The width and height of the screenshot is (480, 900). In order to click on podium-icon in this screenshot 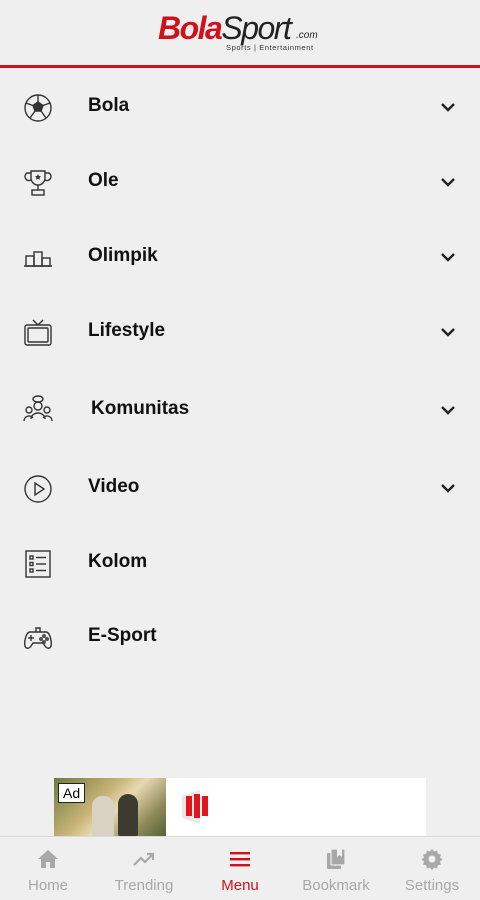, I will do `click(38, 258)`.